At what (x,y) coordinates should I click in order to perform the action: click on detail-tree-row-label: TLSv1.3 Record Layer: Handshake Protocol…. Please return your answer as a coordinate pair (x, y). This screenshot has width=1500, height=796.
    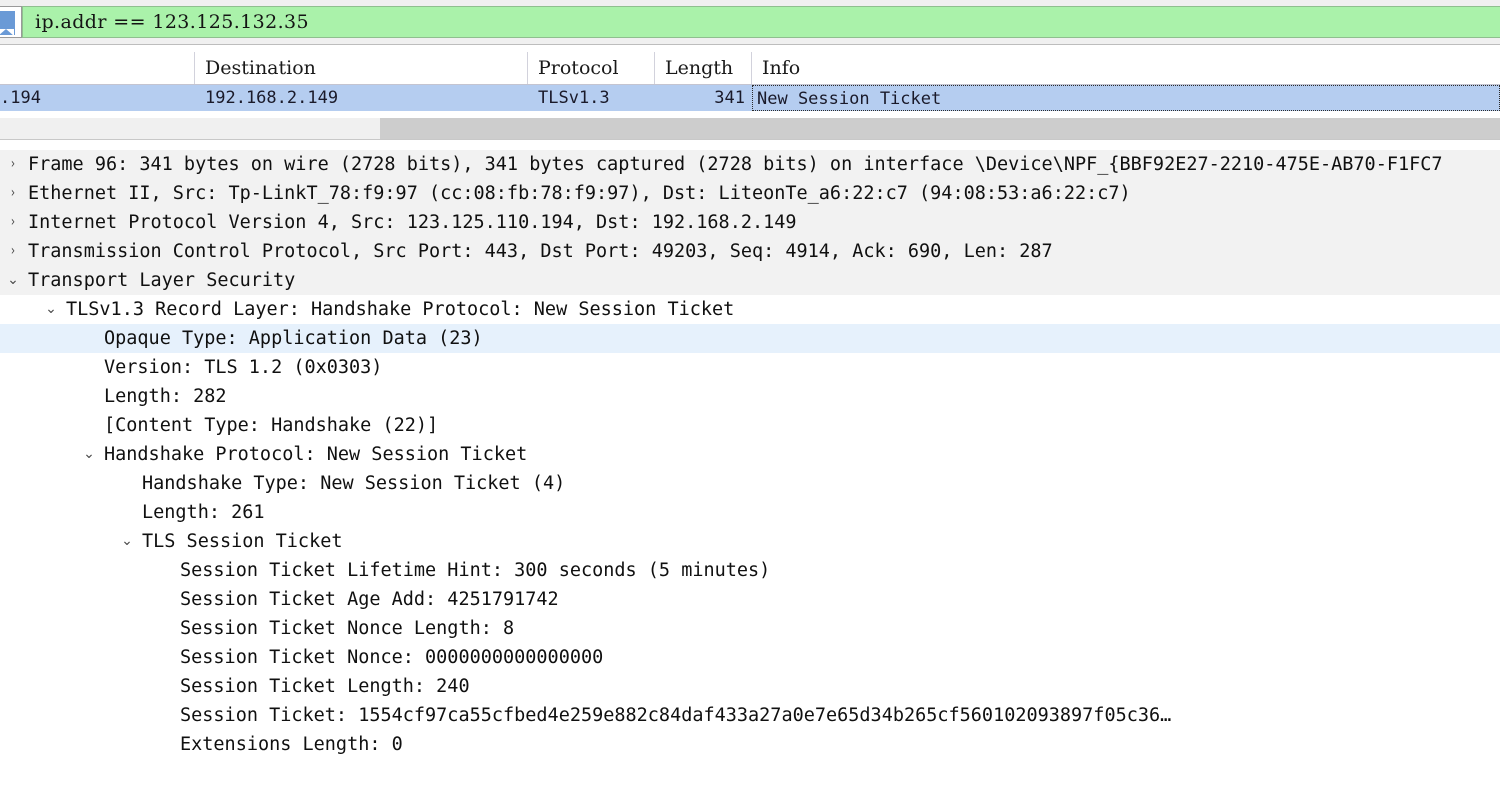
    Looking at the image, I should click on (400, 309).